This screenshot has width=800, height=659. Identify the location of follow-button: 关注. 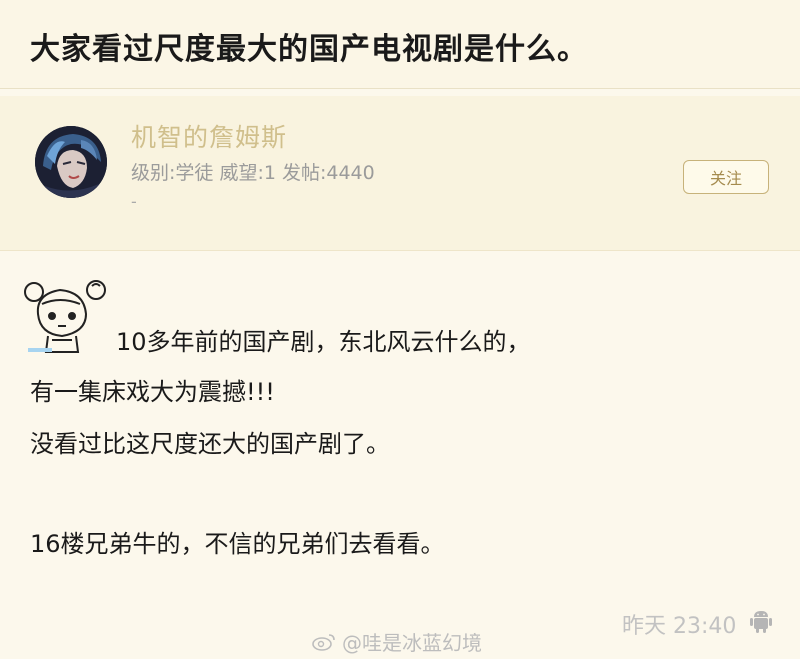
(726, 177).